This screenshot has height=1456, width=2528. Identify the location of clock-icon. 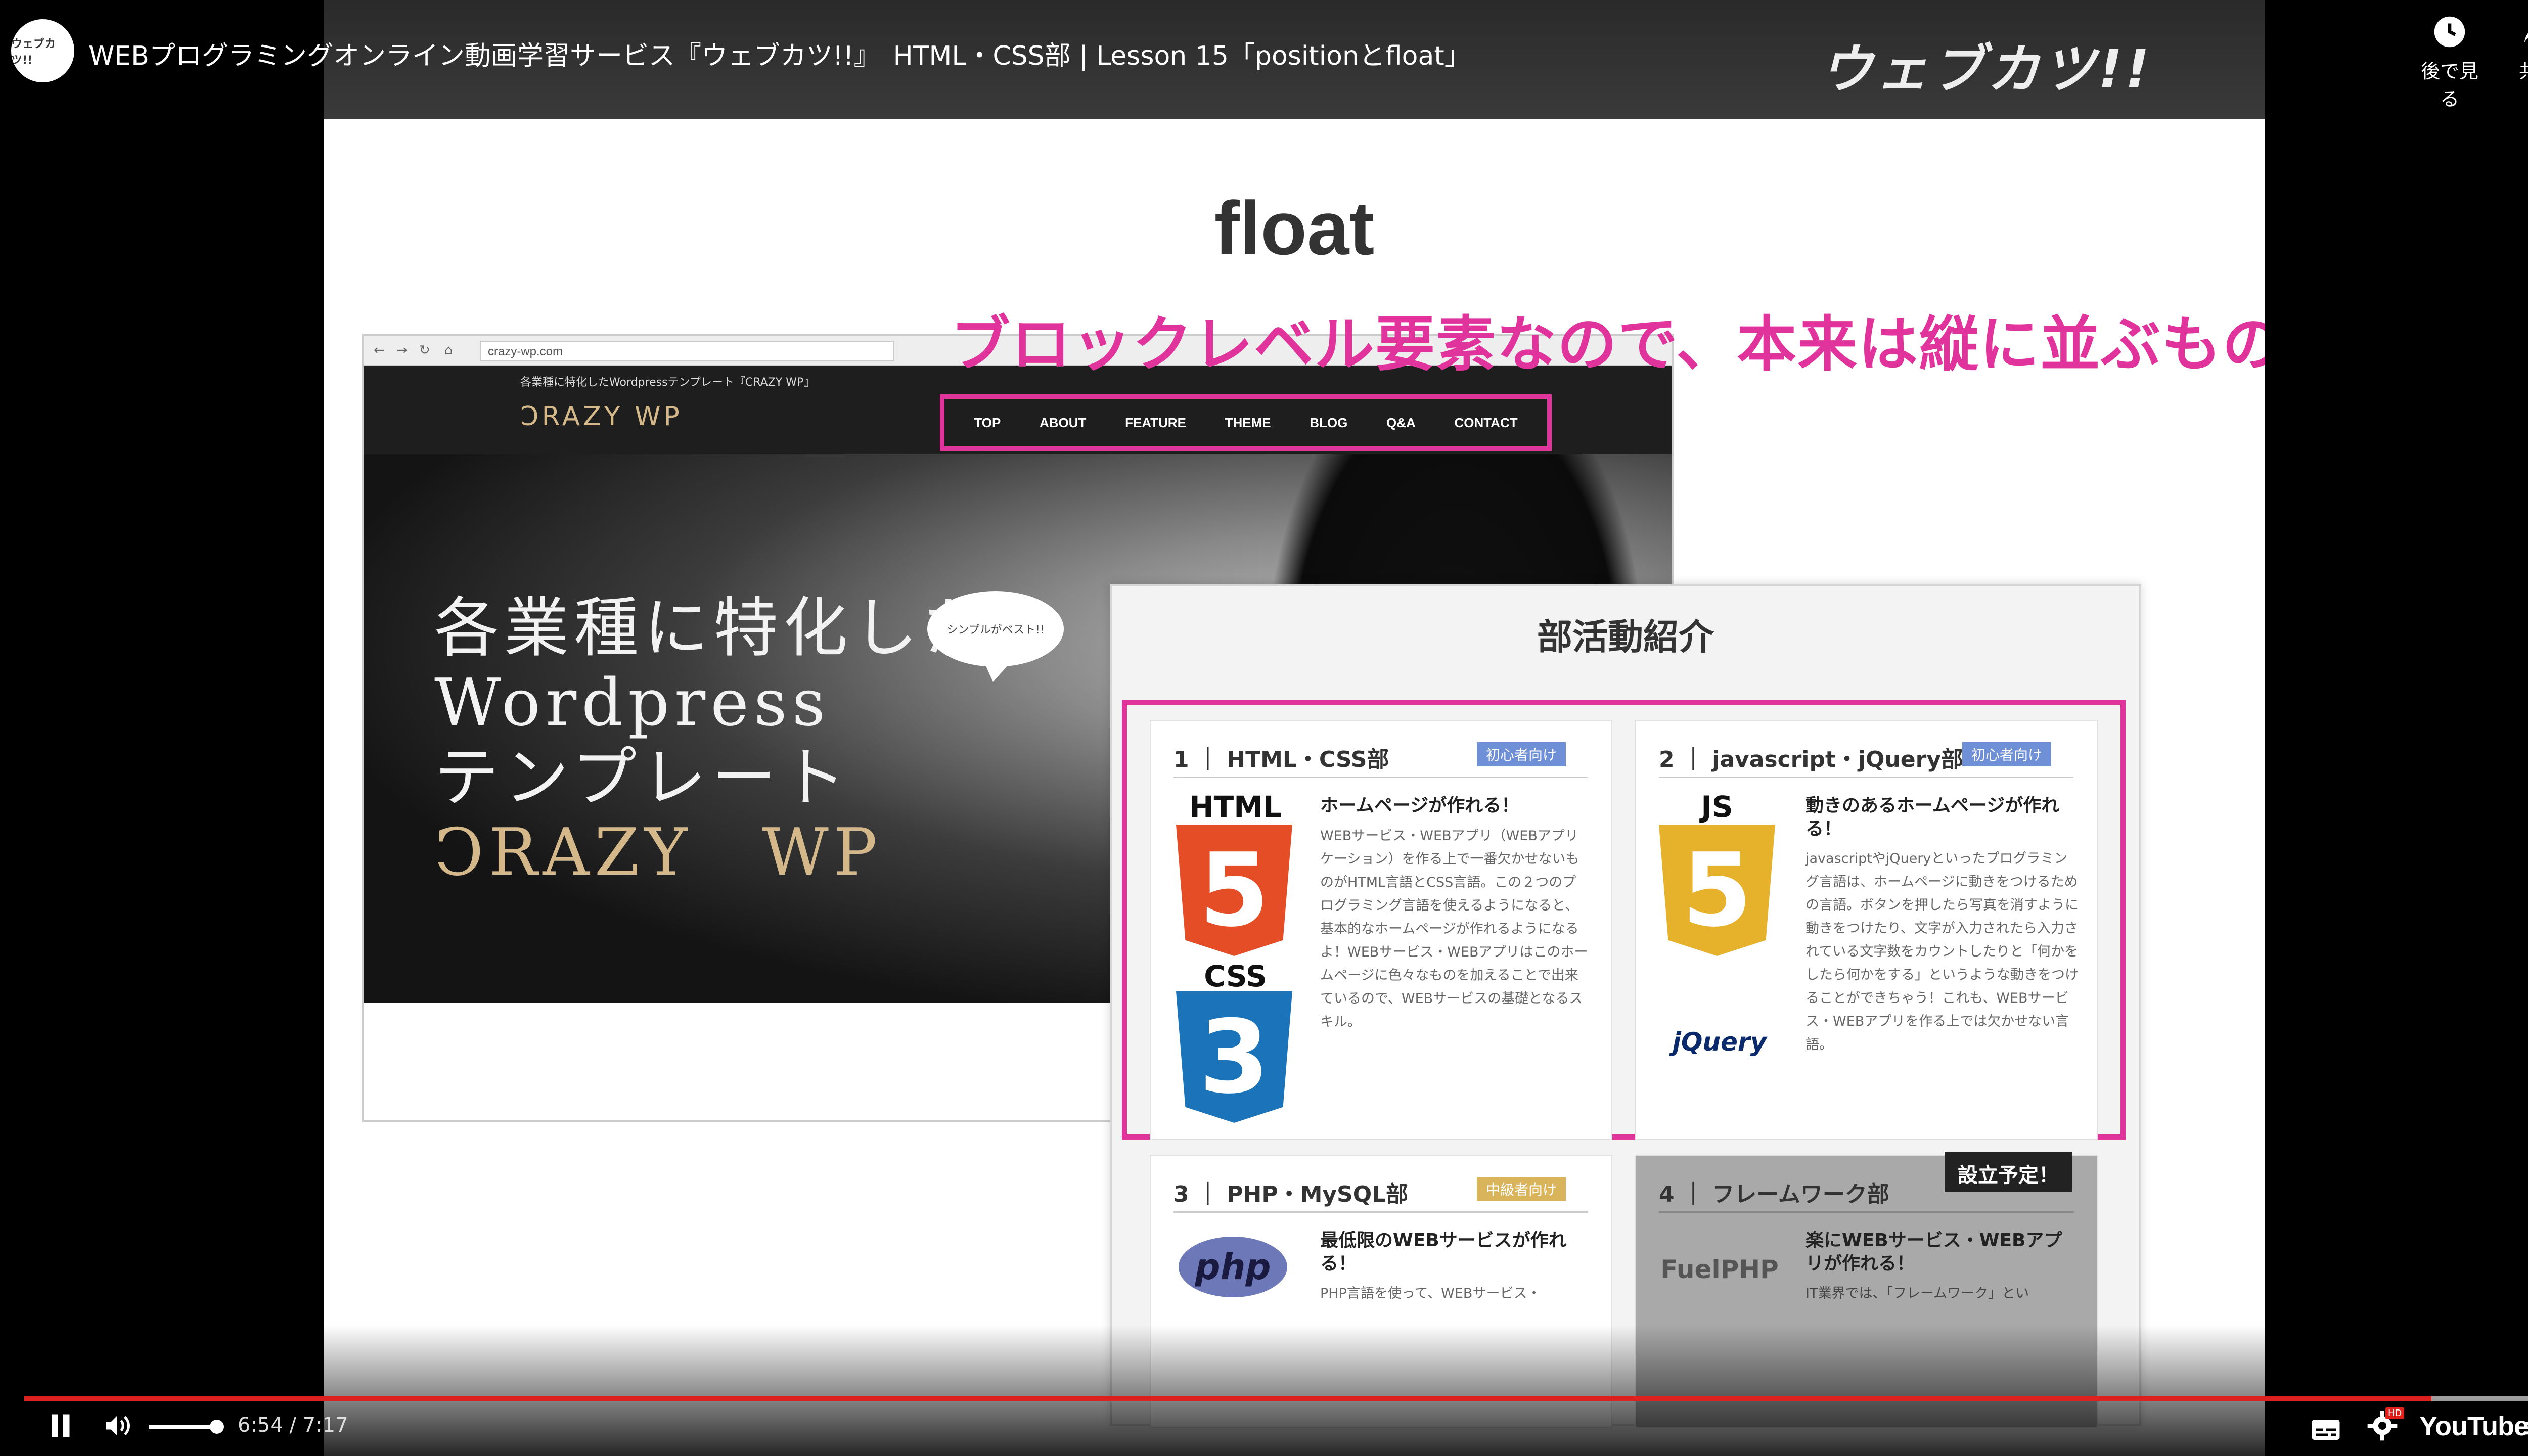
(2450, 35).